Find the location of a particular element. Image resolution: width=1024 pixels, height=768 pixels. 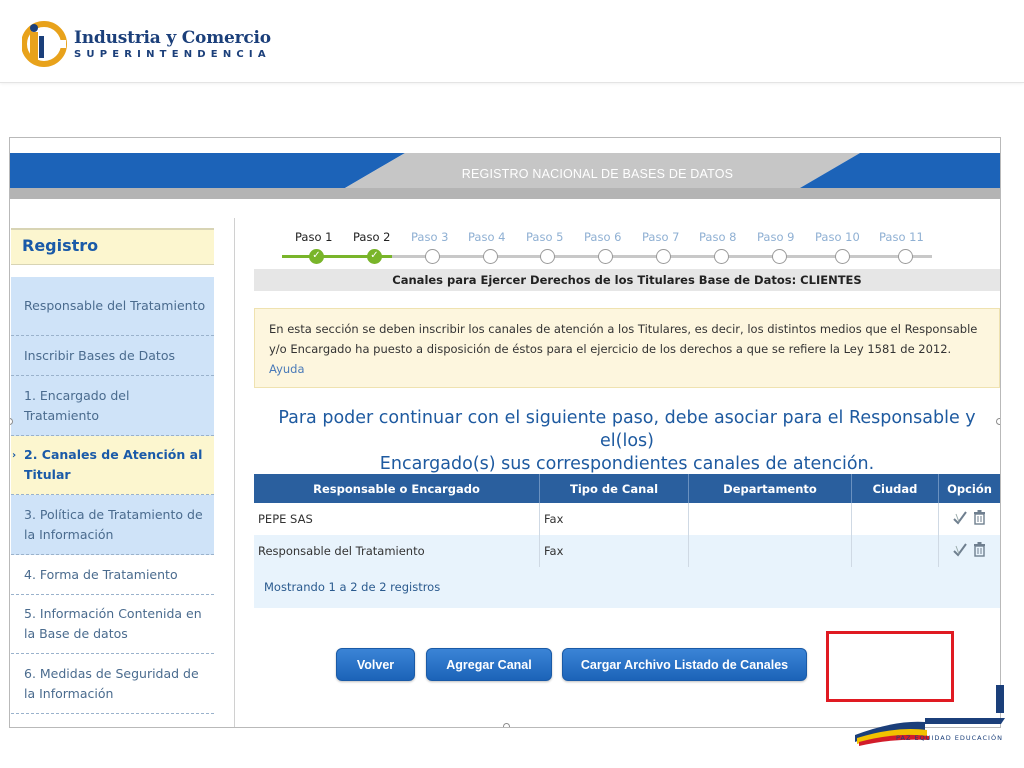

sic-logo: Industria y Comercio SUPERINTENDENCIA is located at coordinates (146, 44).